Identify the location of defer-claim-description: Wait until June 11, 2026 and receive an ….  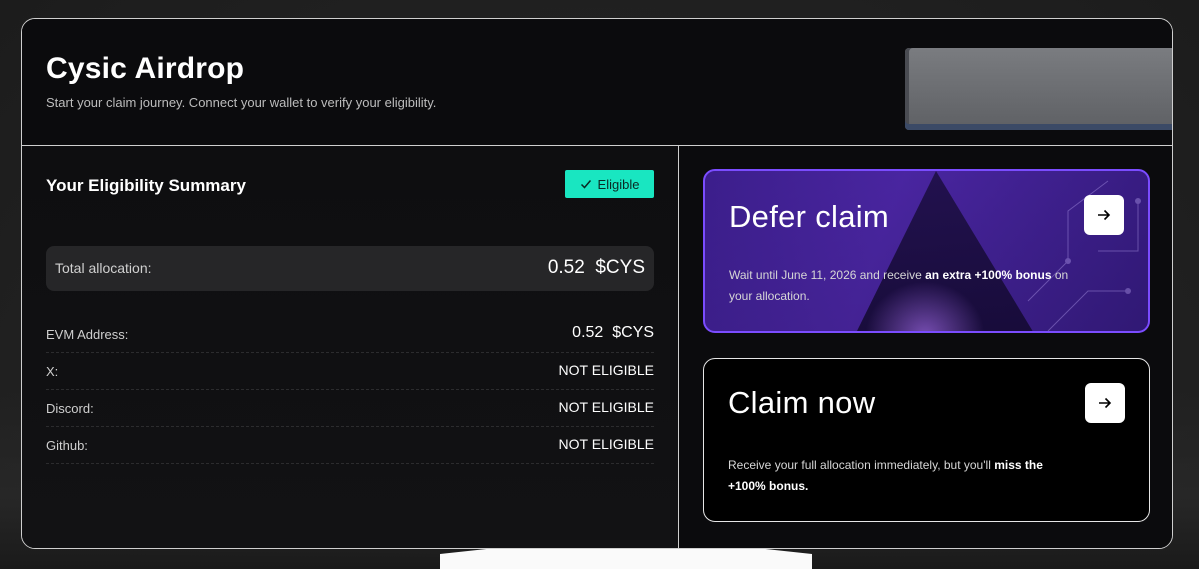
(899, 286).